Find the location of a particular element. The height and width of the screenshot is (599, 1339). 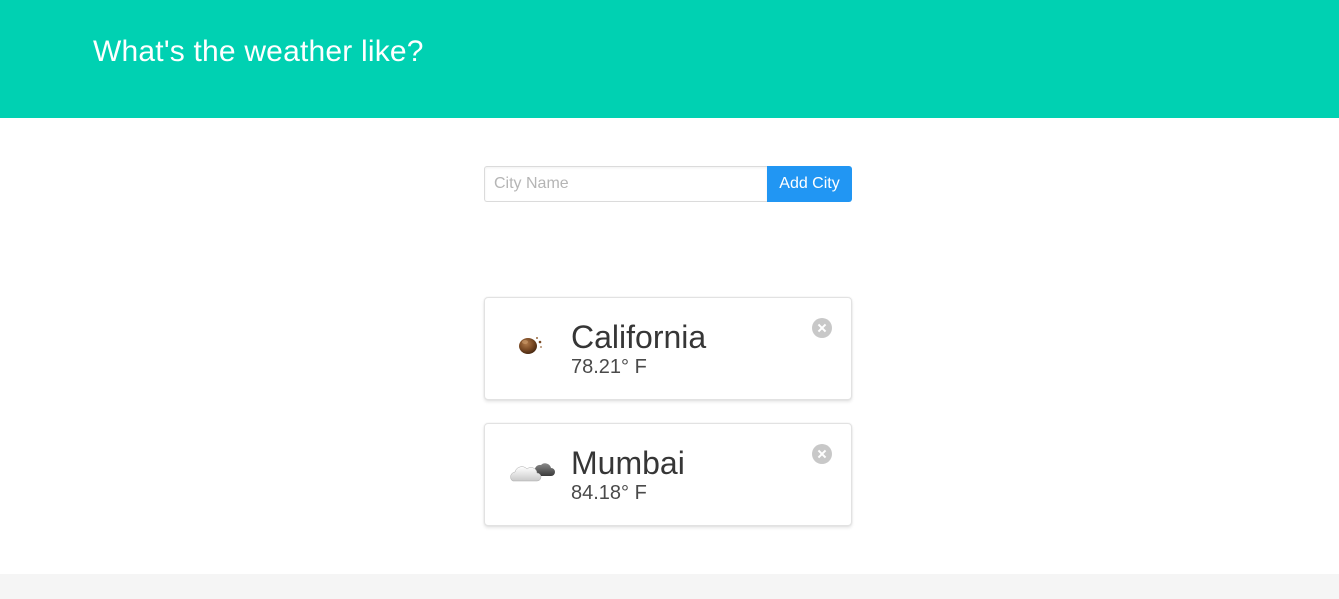

partly-cloudy-icon is located at coordinates (532, 472).